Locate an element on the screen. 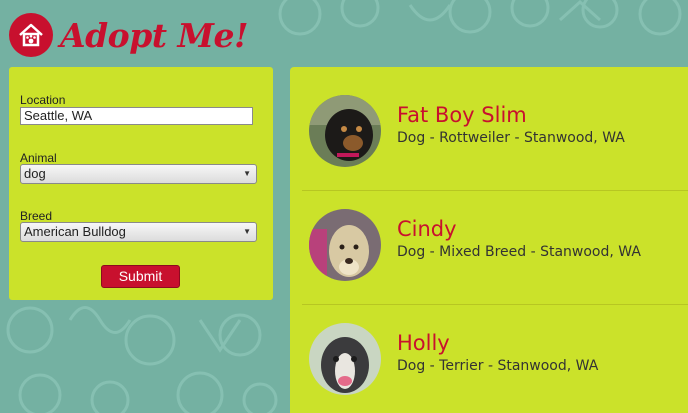  pet-info: Dog - Mixed Breed - Stanwood, WA is located at coordinates (519, 252).